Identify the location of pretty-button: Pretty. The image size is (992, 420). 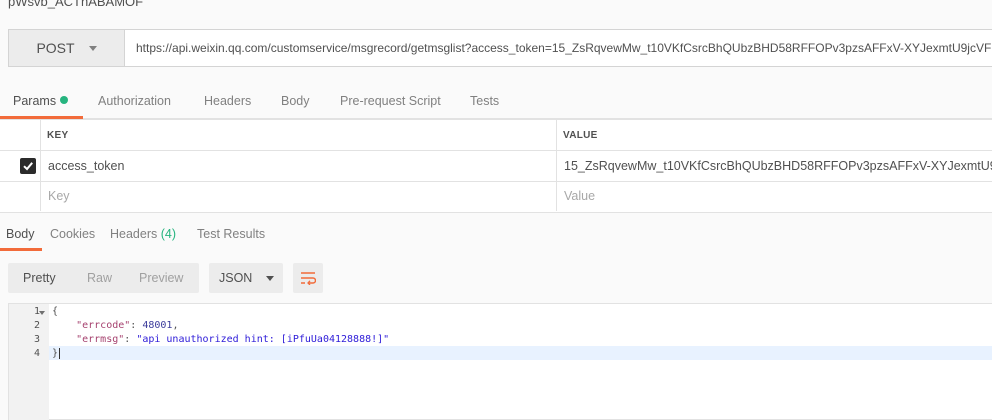
(39, 278).